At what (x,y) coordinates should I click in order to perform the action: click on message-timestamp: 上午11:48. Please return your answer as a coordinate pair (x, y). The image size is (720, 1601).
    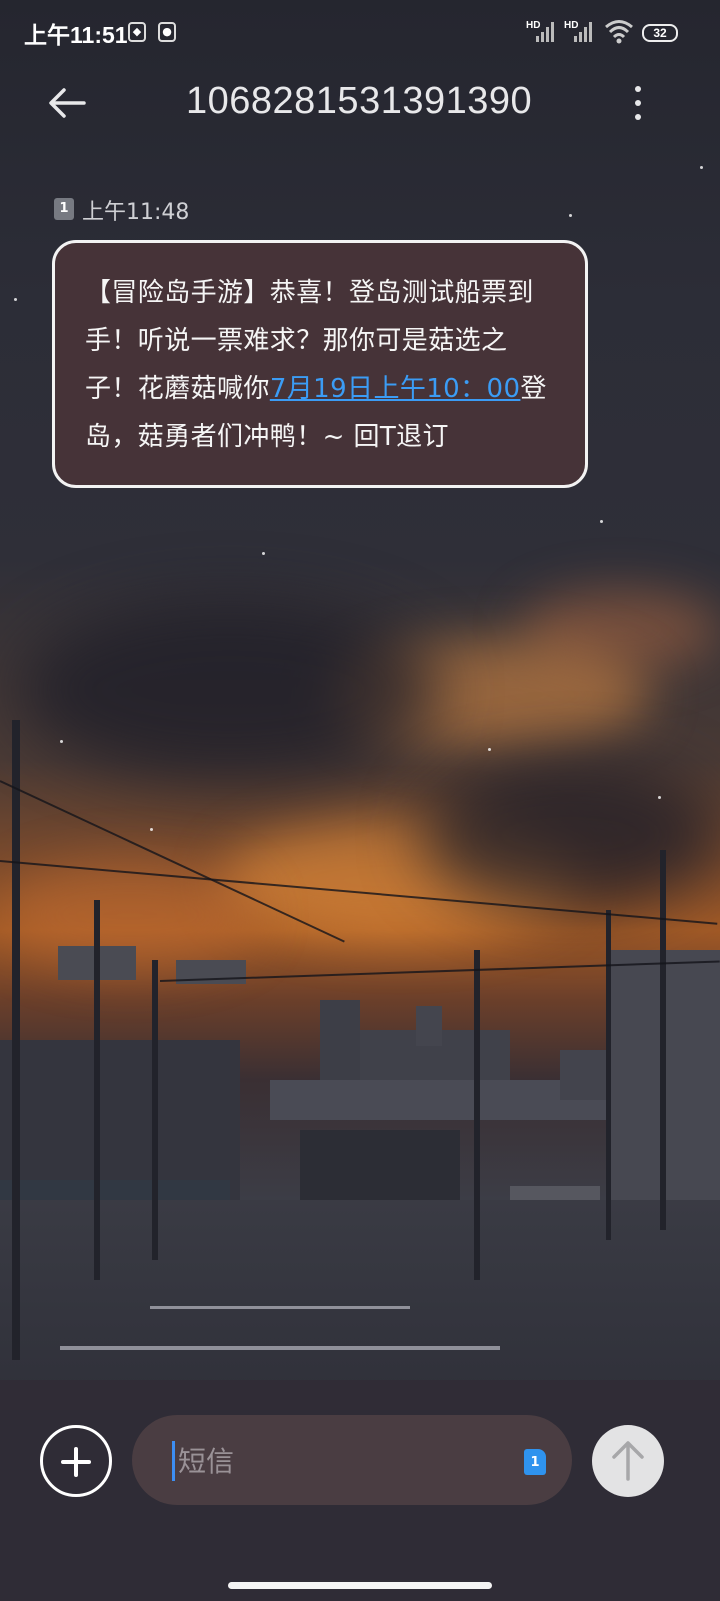
    Looking at the image, I should click on (136, 212).